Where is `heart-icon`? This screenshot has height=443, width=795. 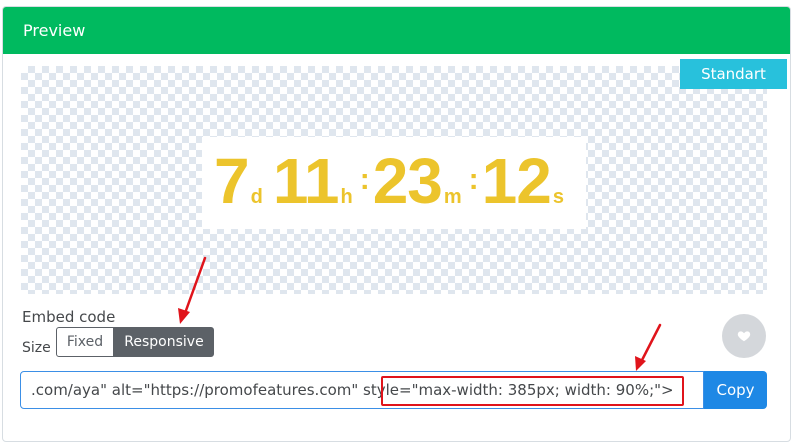 heart-icon is located at coordinates (744, 336).